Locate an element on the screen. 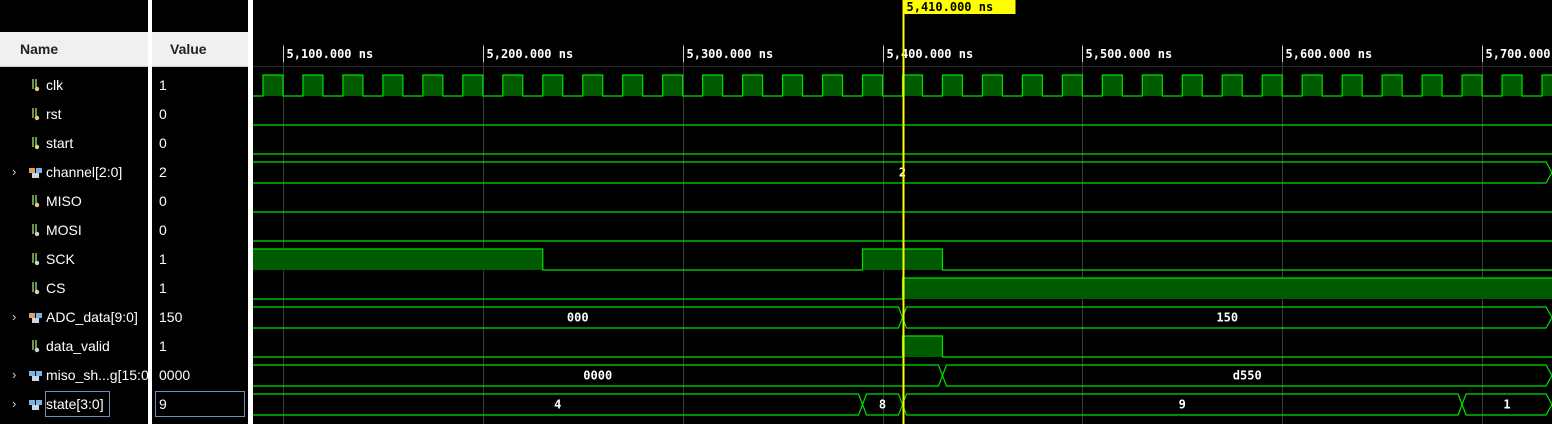  signal-name: rst is located at coordinates (54, 114).